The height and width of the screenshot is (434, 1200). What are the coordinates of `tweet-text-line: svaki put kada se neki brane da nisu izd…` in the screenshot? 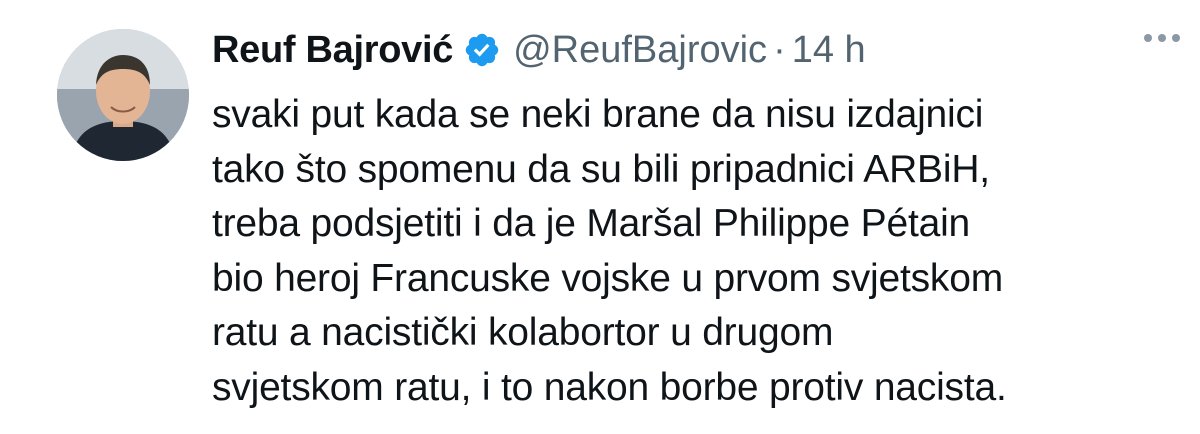 It's located at (598, 114).